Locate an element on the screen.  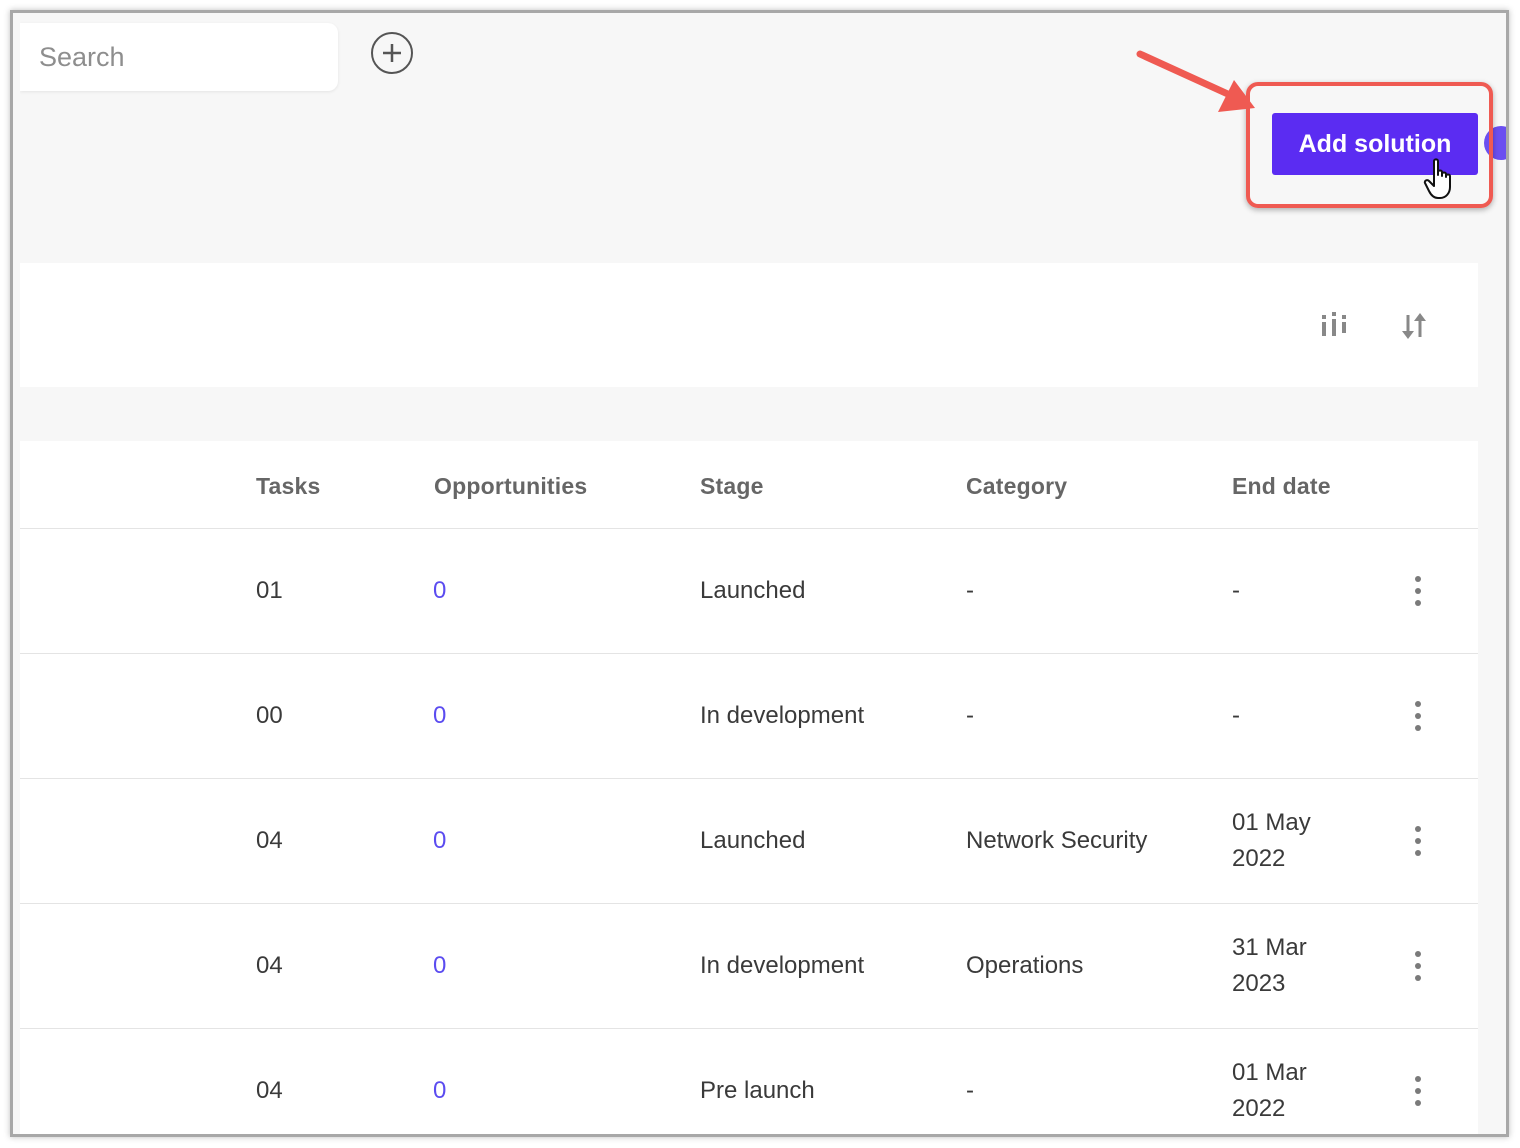
search-box is located at coordinates (179, 57).